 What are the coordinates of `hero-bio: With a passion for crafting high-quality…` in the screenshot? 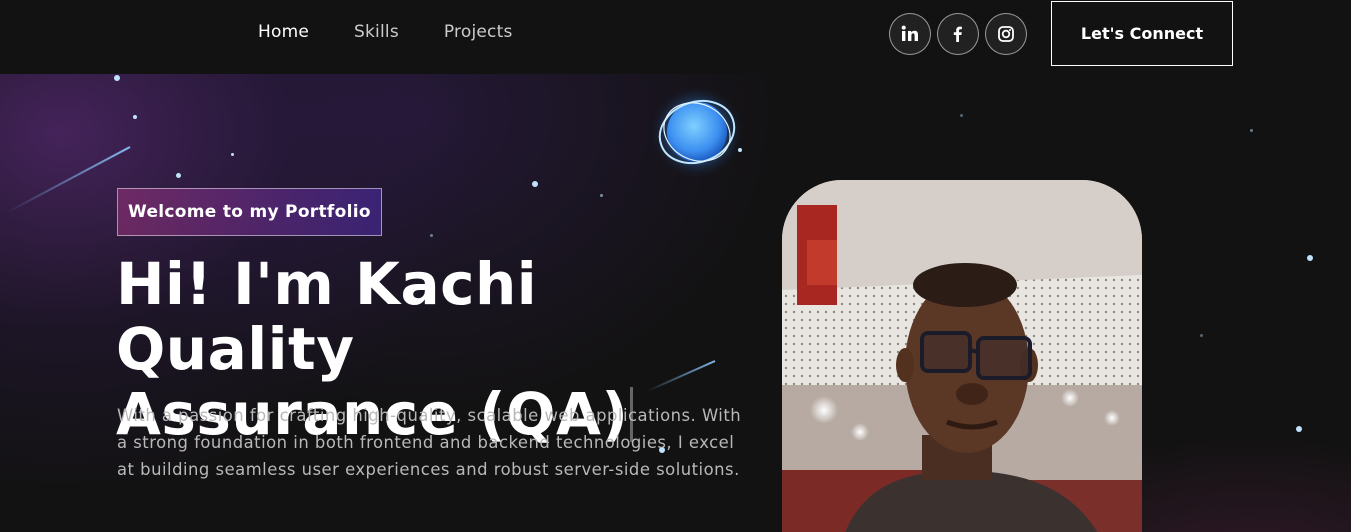 It's located at (429, 442).